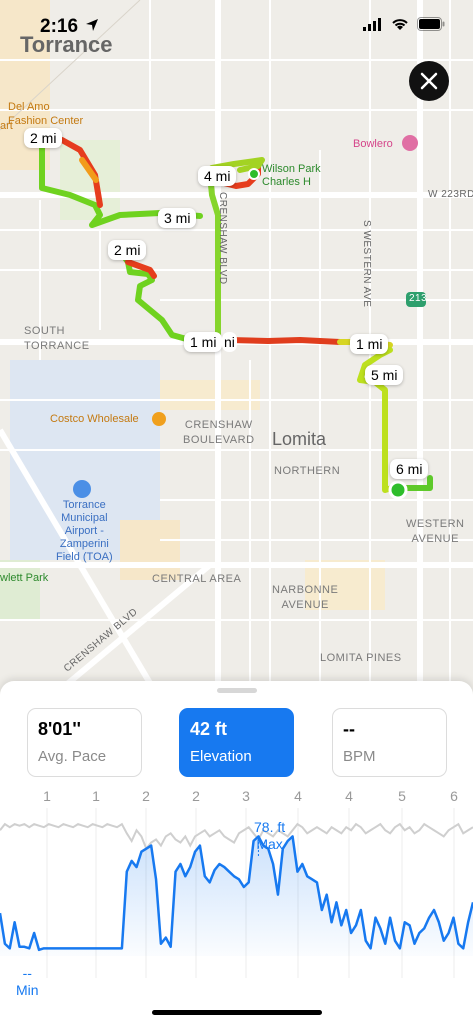 The image size is (473, 1024). Describe the element at coordinates (384, 375) in the screenshot. I see `mile-marker: 5 mi` at that location.